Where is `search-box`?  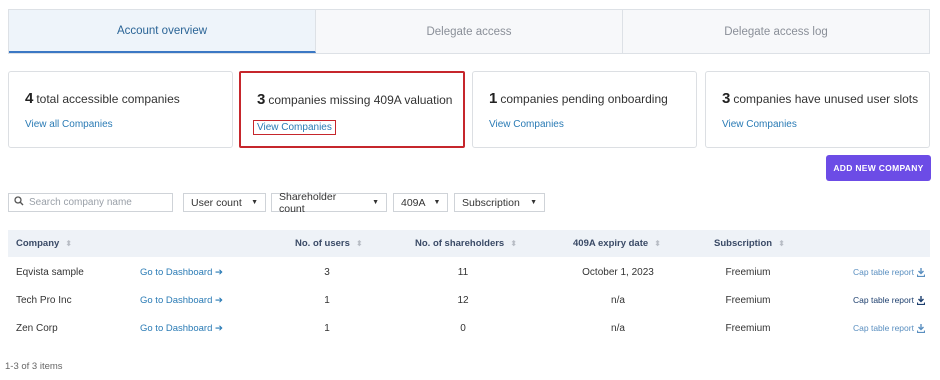
search-box is located at coordinates (90, 202).